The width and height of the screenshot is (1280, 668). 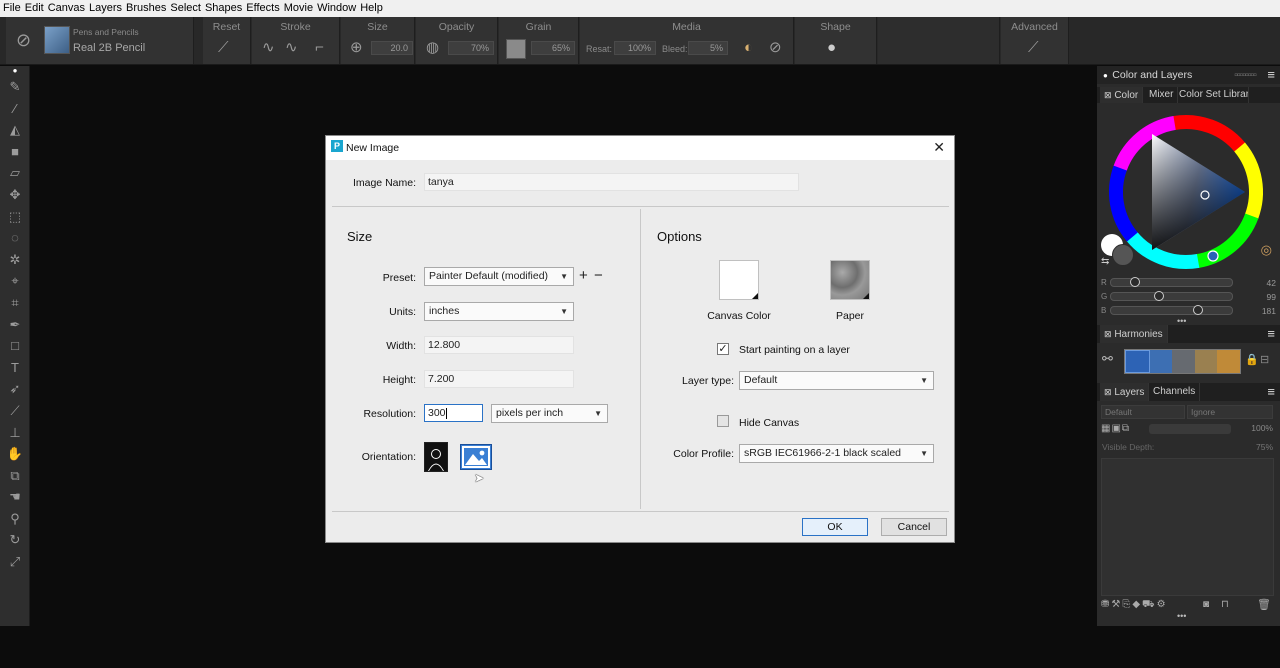 I want to click on composite-depth-select: Ignore, so click(x=1230, y=412).